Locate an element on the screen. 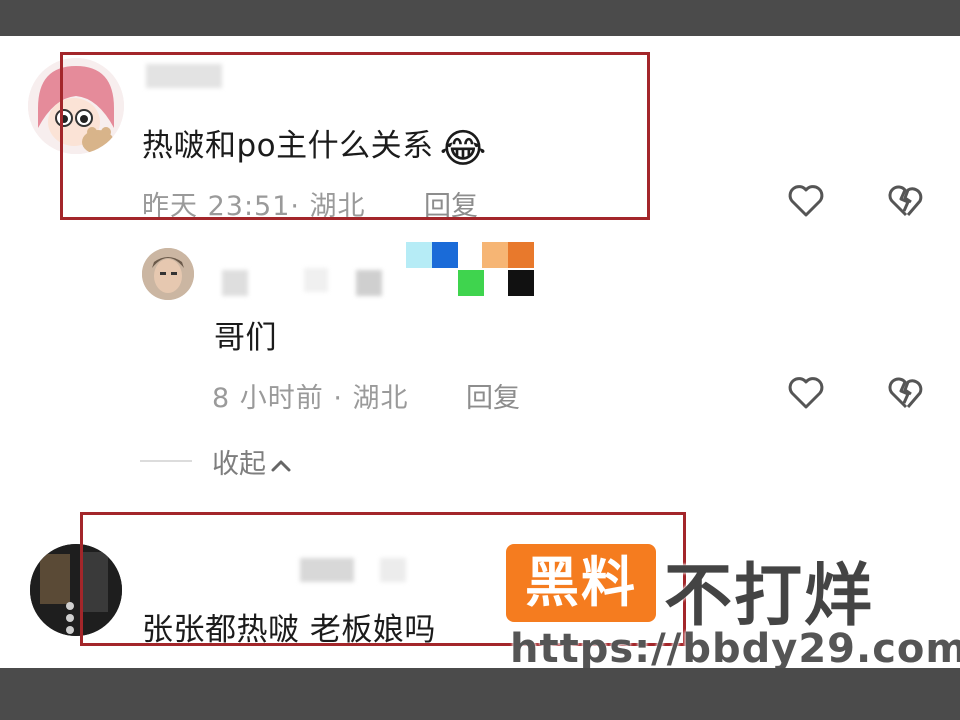 This screenshot has width=960, height=720. pixel-emoji-cyan is located at coordinates (419, 255).